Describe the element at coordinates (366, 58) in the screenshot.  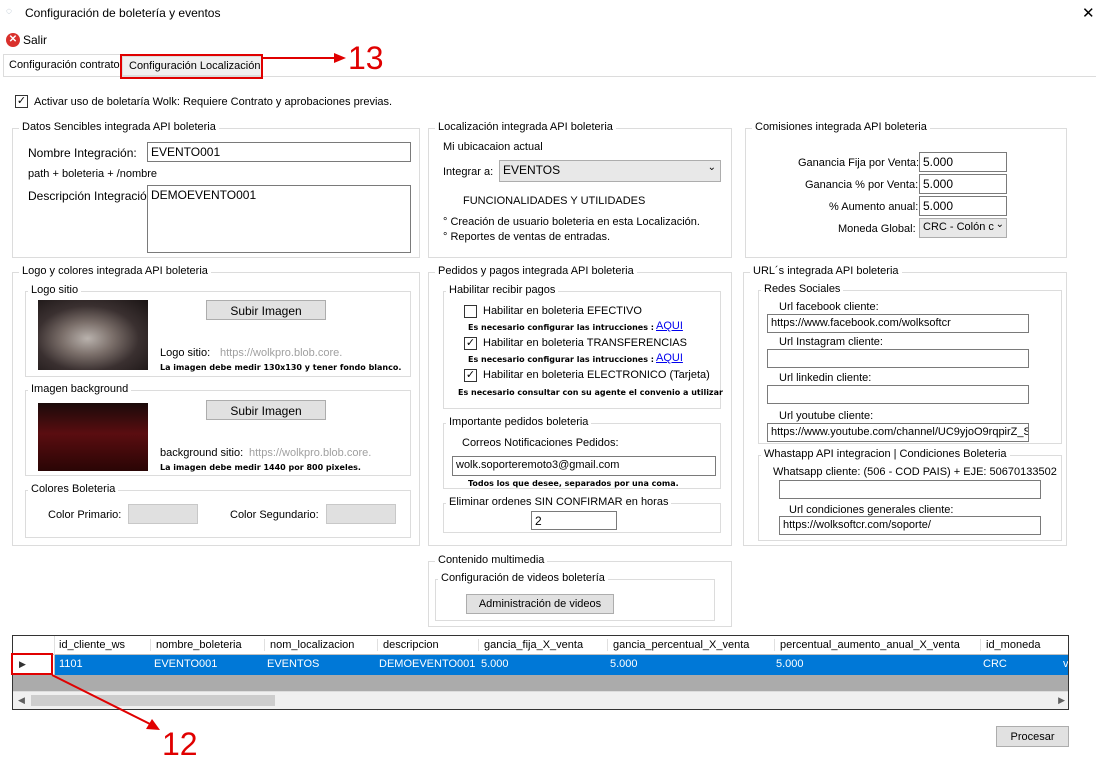
I see `annotation-13: 13` at that location.